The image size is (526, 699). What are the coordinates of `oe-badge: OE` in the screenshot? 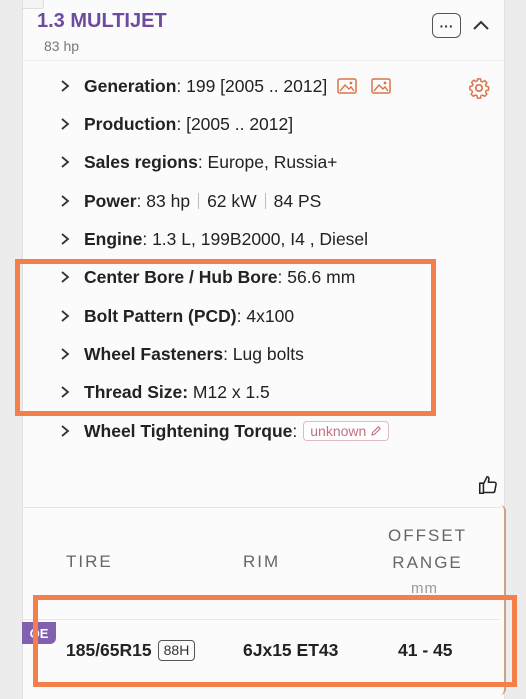 It's located at (39, 633).